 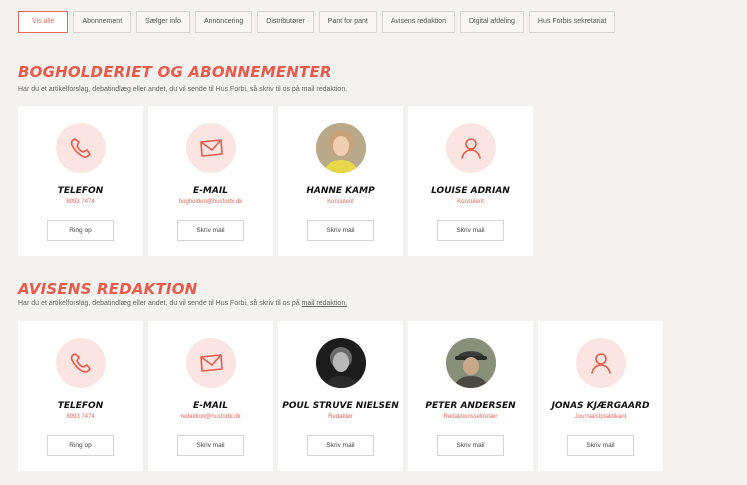 What do you see at coordinates (340, 191) in the screenshot?
I see `card-name: Hanne Kamp` at bounding box center [340, 191].